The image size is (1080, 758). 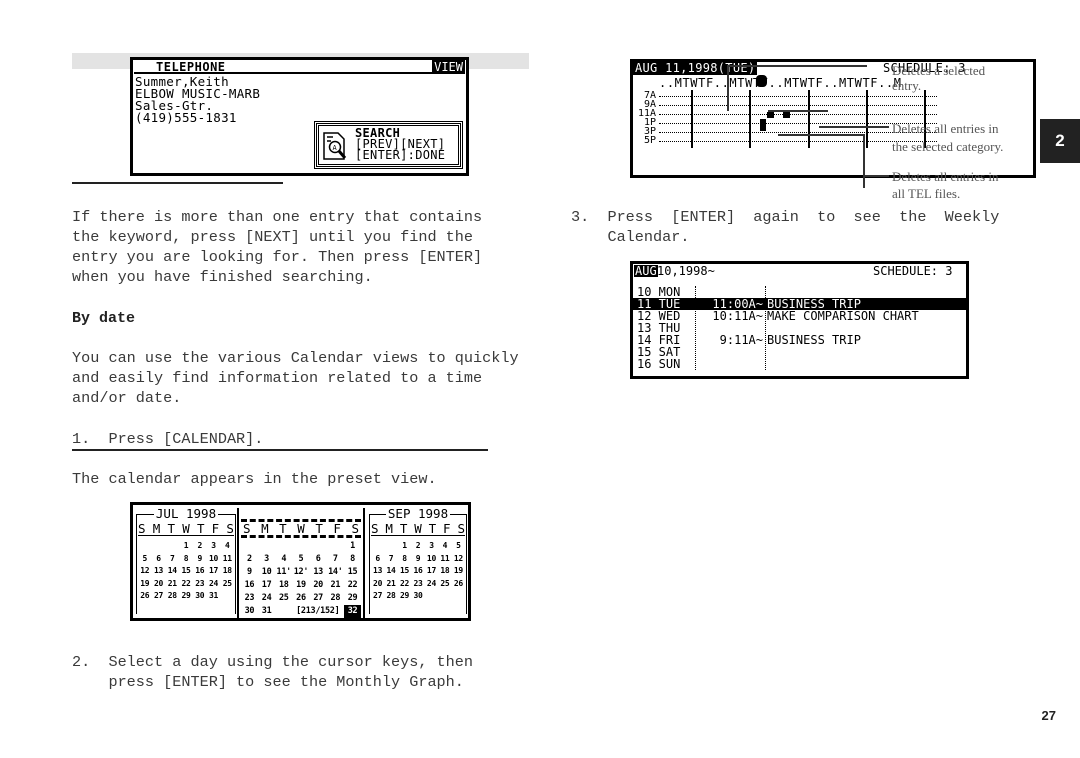 I want to click on calendar-day: [213/152], so click(x=318, y=611).